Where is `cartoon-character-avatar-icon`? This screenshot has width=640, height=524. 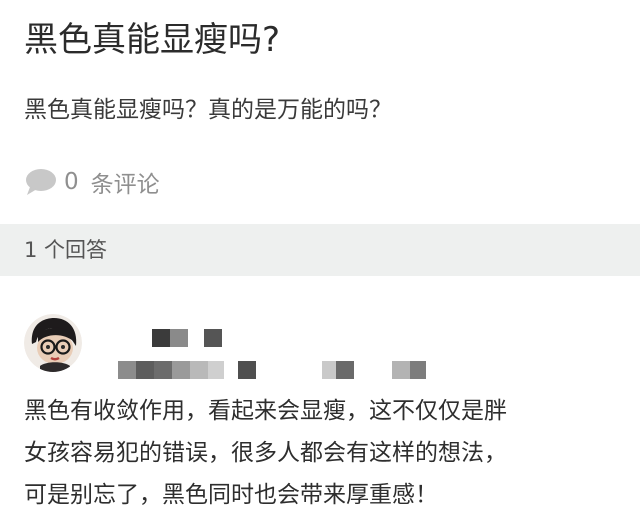 cartoon-character-avatar-icon is located at coordinates (53, 343).